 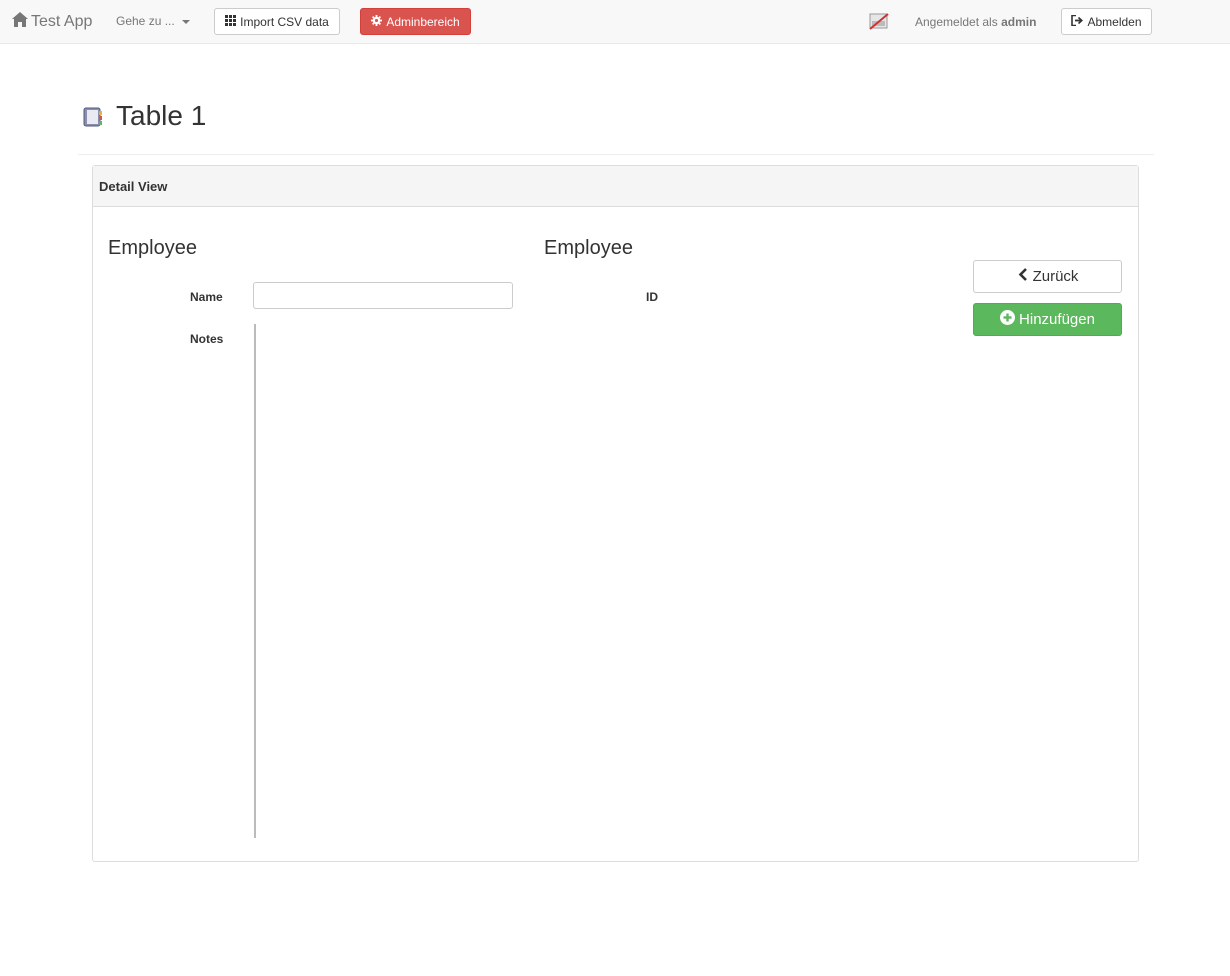 I want to click on panel-title: Detail View, so click(x=133, y=186).